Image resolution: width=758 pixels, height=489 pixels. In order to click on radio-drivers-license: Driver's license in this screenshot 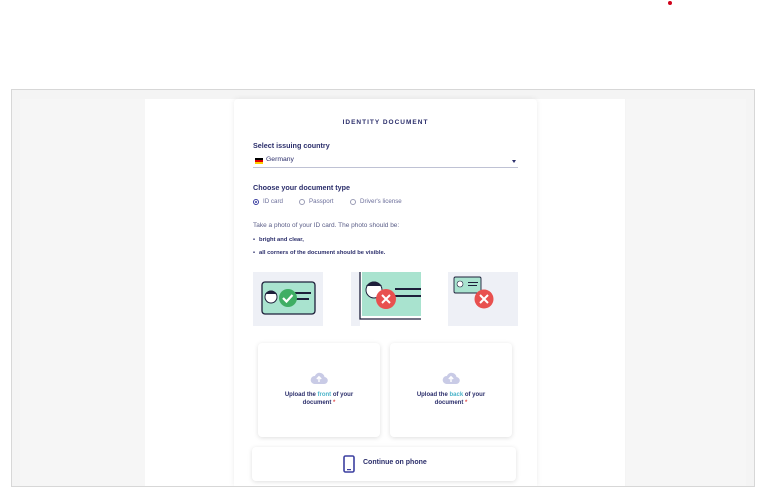, I will do `click(376, 201)`.